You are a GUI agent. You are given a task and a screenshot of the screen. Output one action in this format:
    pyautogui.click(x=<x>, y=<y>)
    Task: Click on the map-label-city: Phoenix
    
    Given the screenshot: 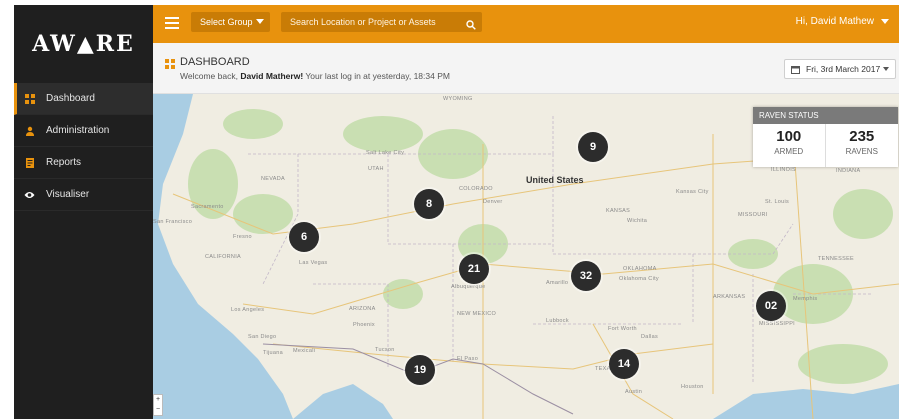 What is the action you would take?
    pyautogui.click(x=364, y=325)
    